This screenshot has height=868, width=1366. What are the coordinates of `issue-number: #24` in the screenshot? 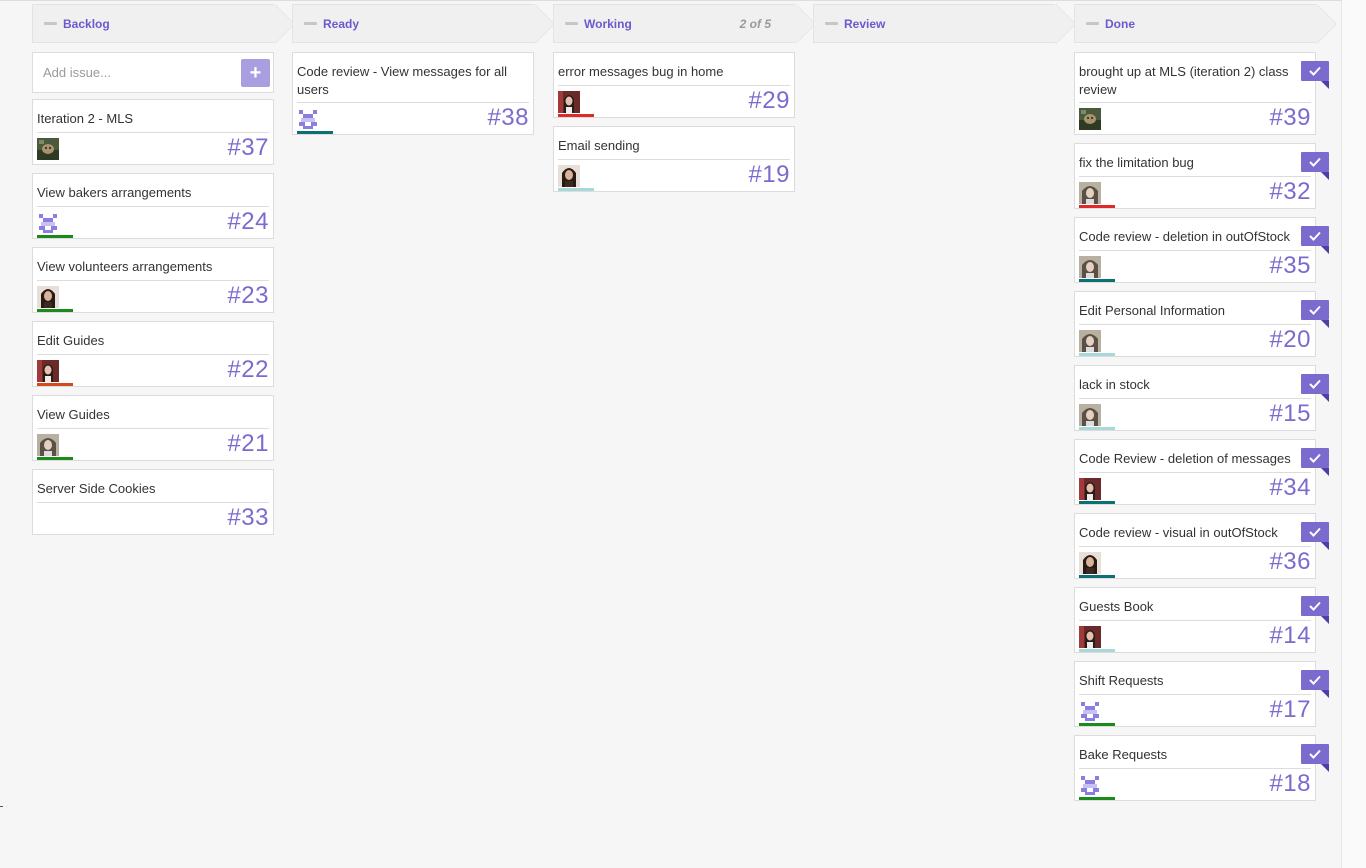 It's located at (248, 222).